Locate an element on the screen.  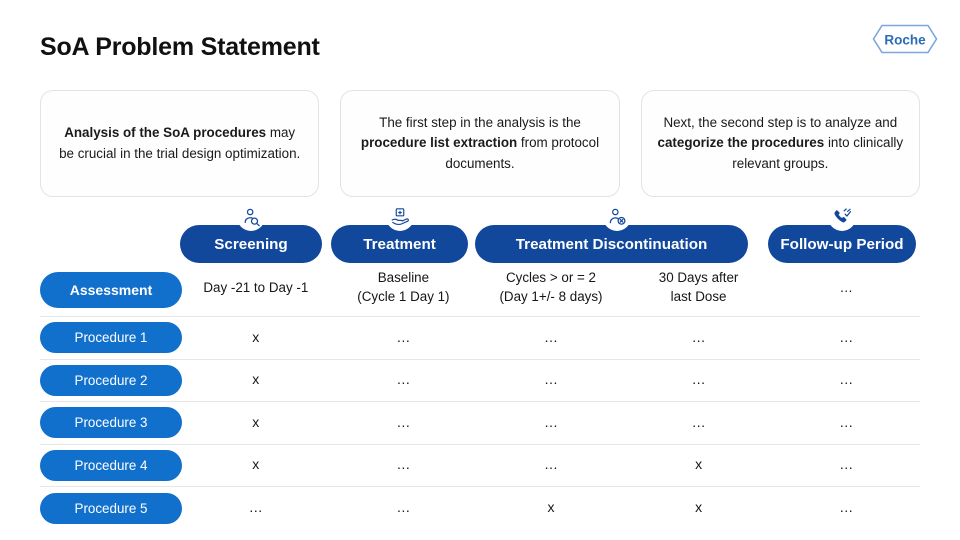
roche-logo-hexagon: Roche is located at coordinates (905, 39).